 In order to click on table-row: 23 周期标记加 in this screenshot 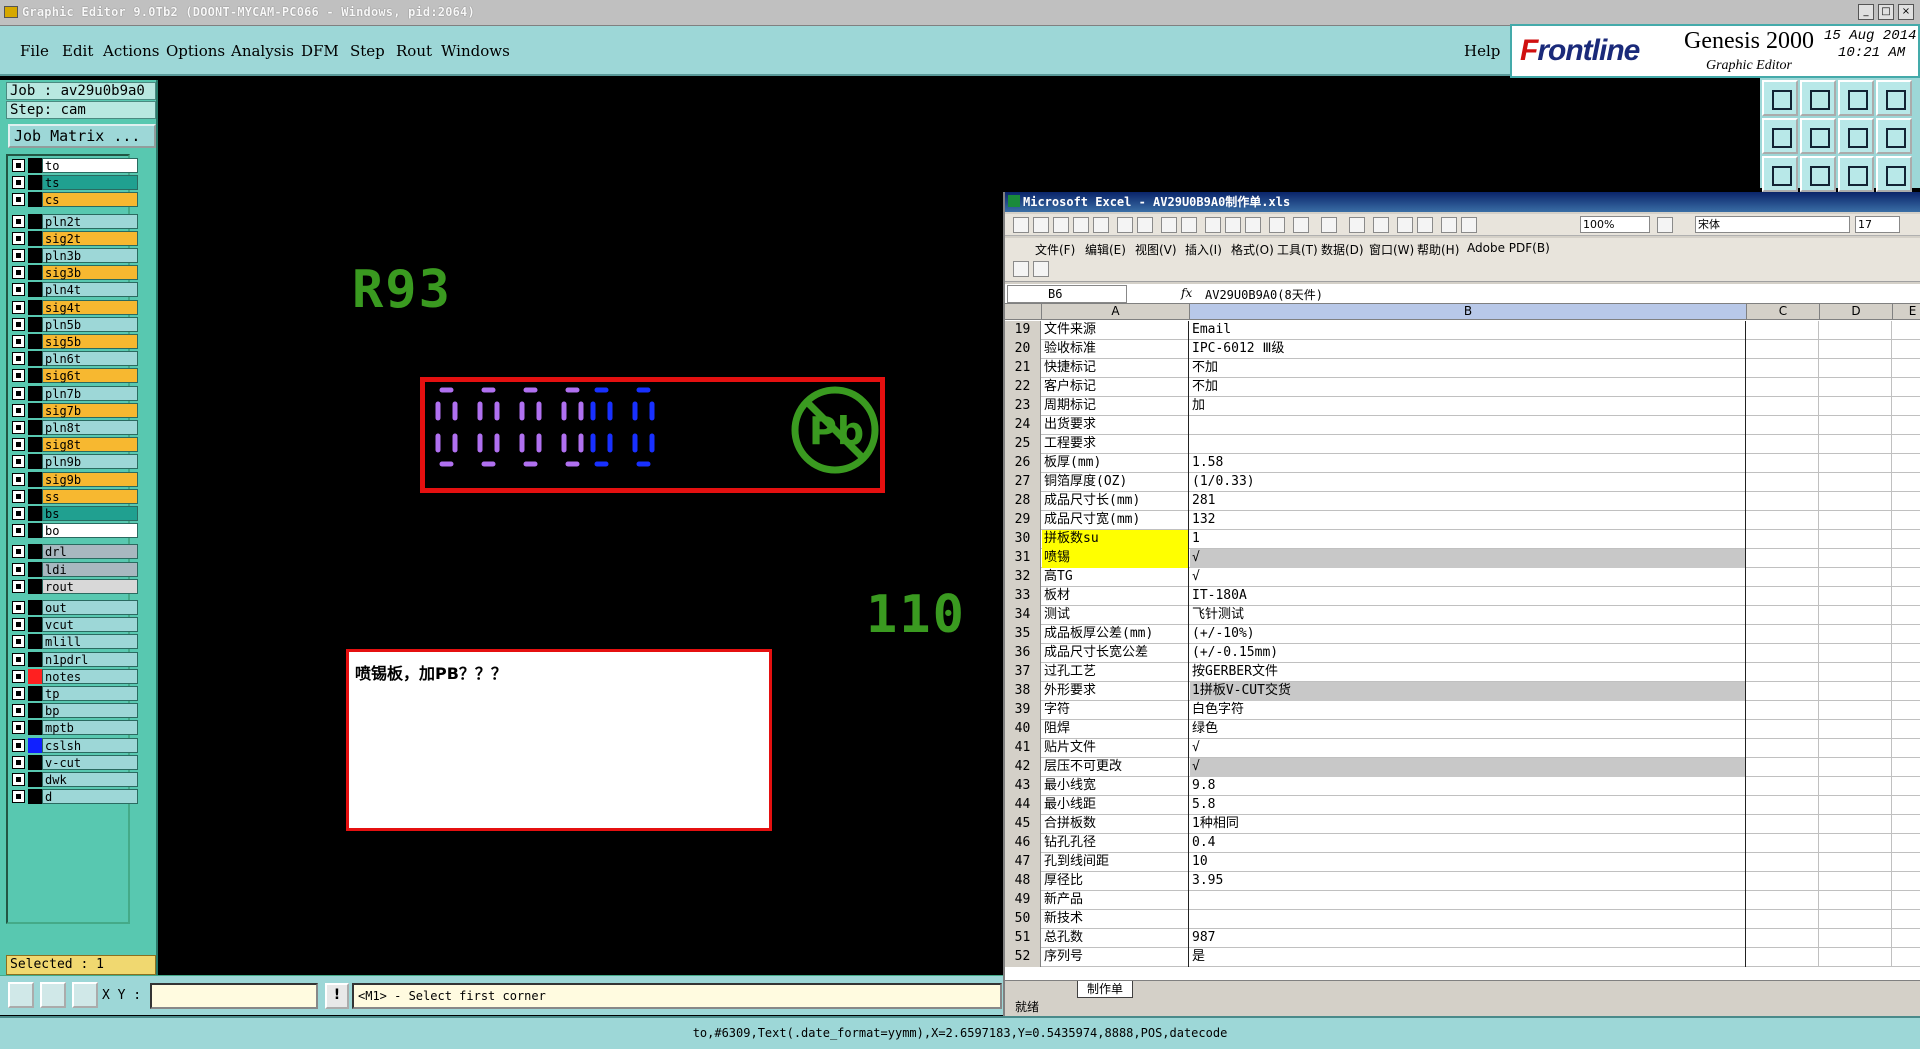, I will do `click(1462, 406)`.